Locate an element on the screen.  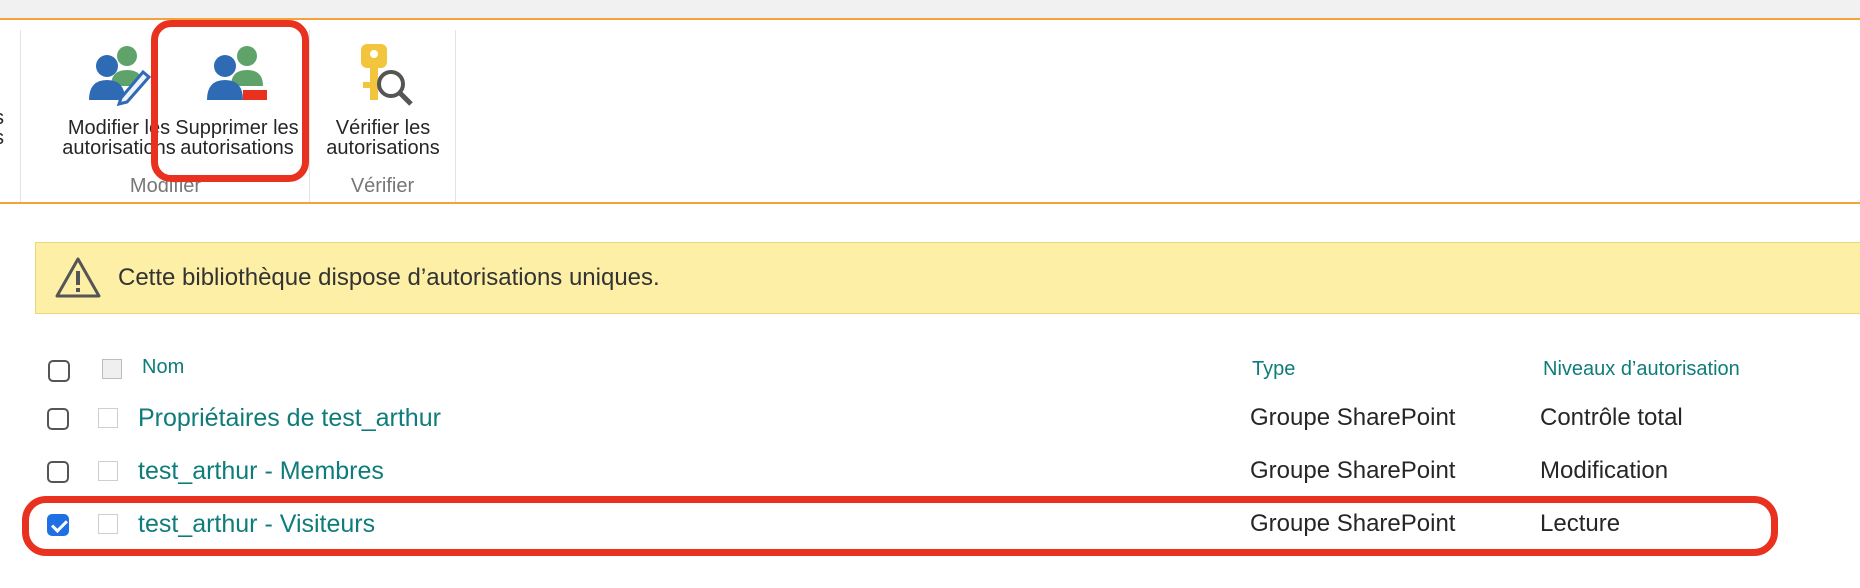
table-row-name: test_arthur - Visiteurs is located at coordinates (256, 524).